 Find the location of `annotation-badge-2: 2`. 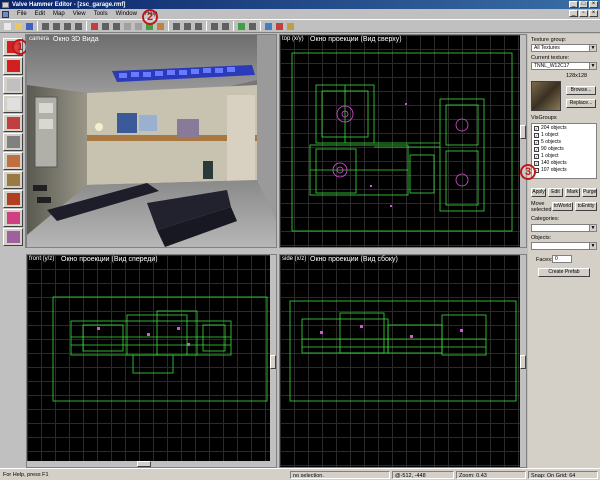

annotation-badge-2: 2 is located at coordinates (150, 17).